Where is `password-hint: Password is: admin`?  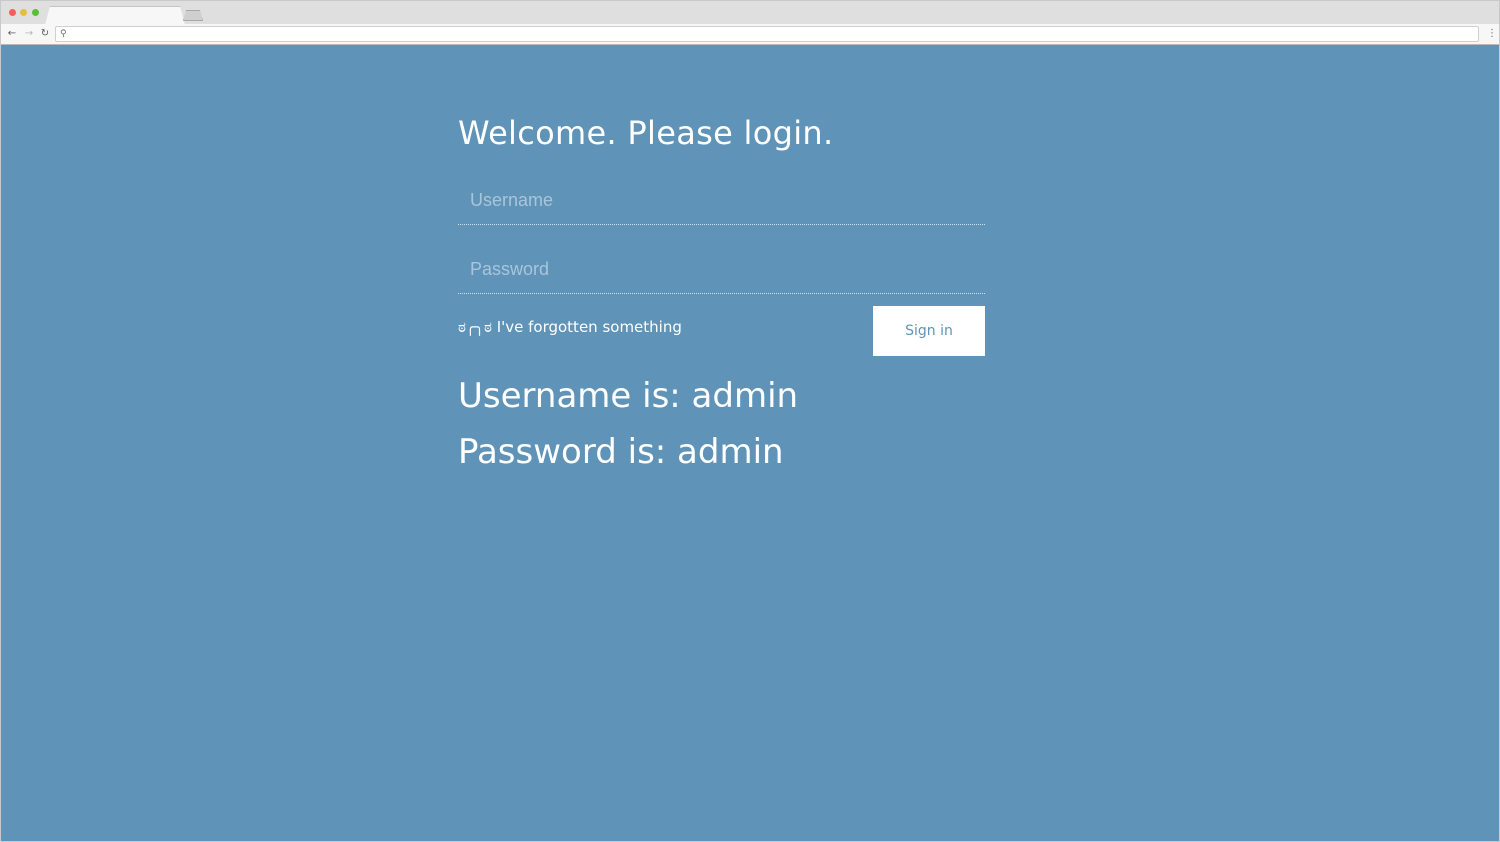
password-hint: Password is: admin is located at coordinates (621, 452).